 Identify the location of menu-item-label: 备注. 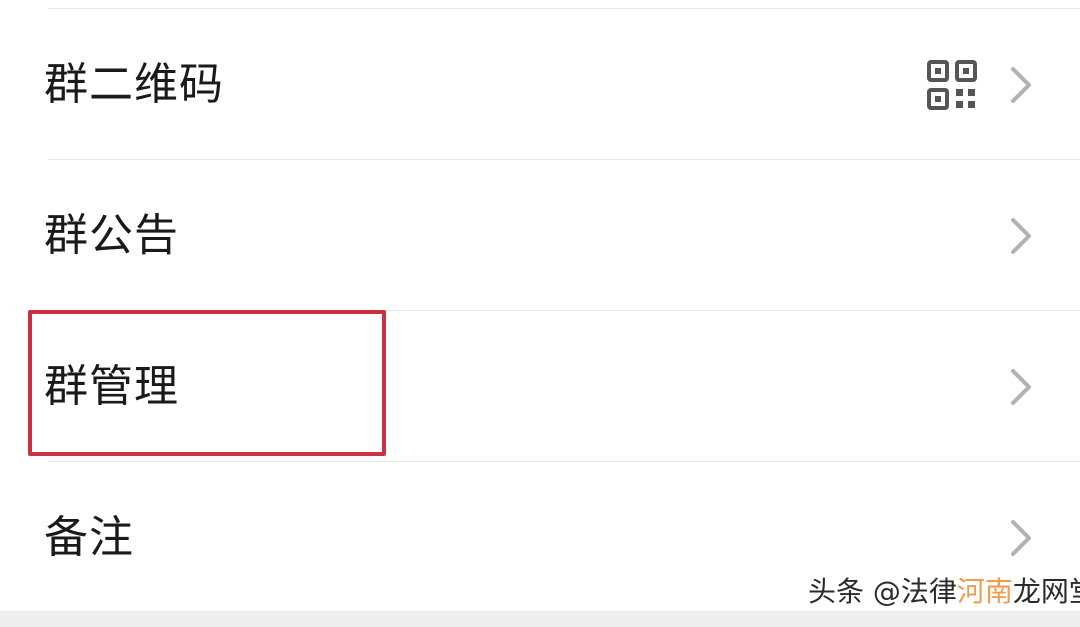
(89, 537).